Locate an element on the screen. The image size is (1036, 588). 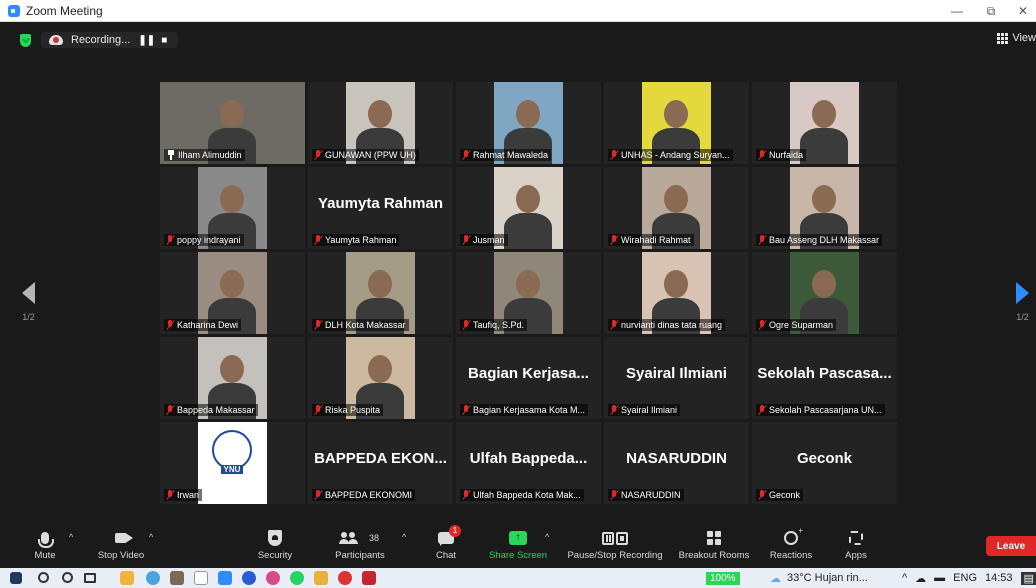
participant-name: Bau Asseng DLH Makassar is located at coordinates (824, 240).